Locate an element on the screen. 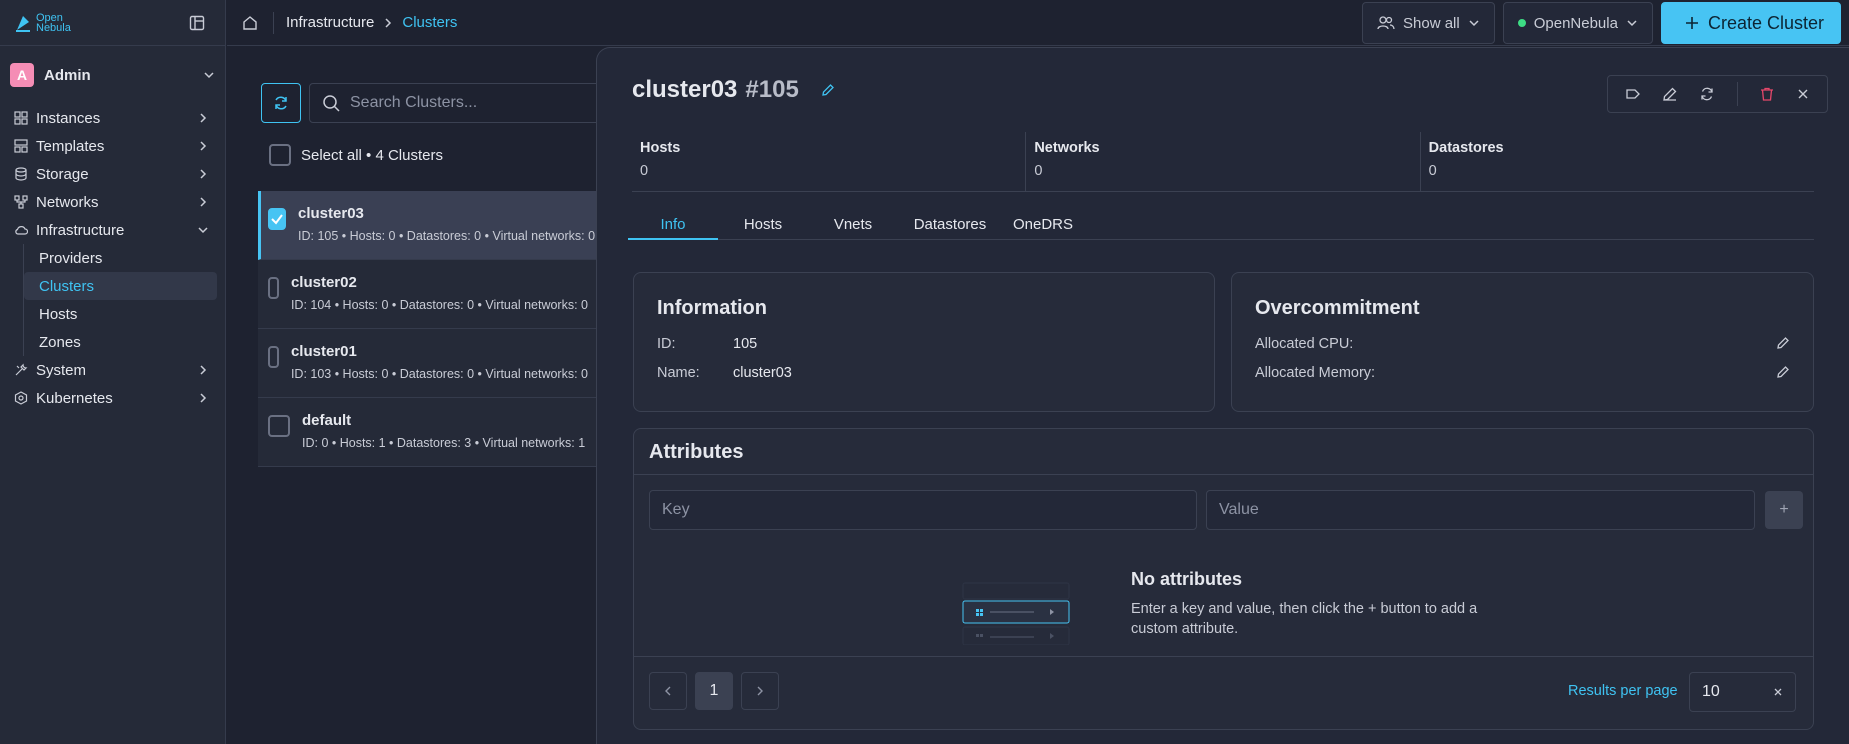 This screenshot has width=1849, height=744. top-actions: Show all OpenNebula Create Cluster is located at coordinates (1601, 23).